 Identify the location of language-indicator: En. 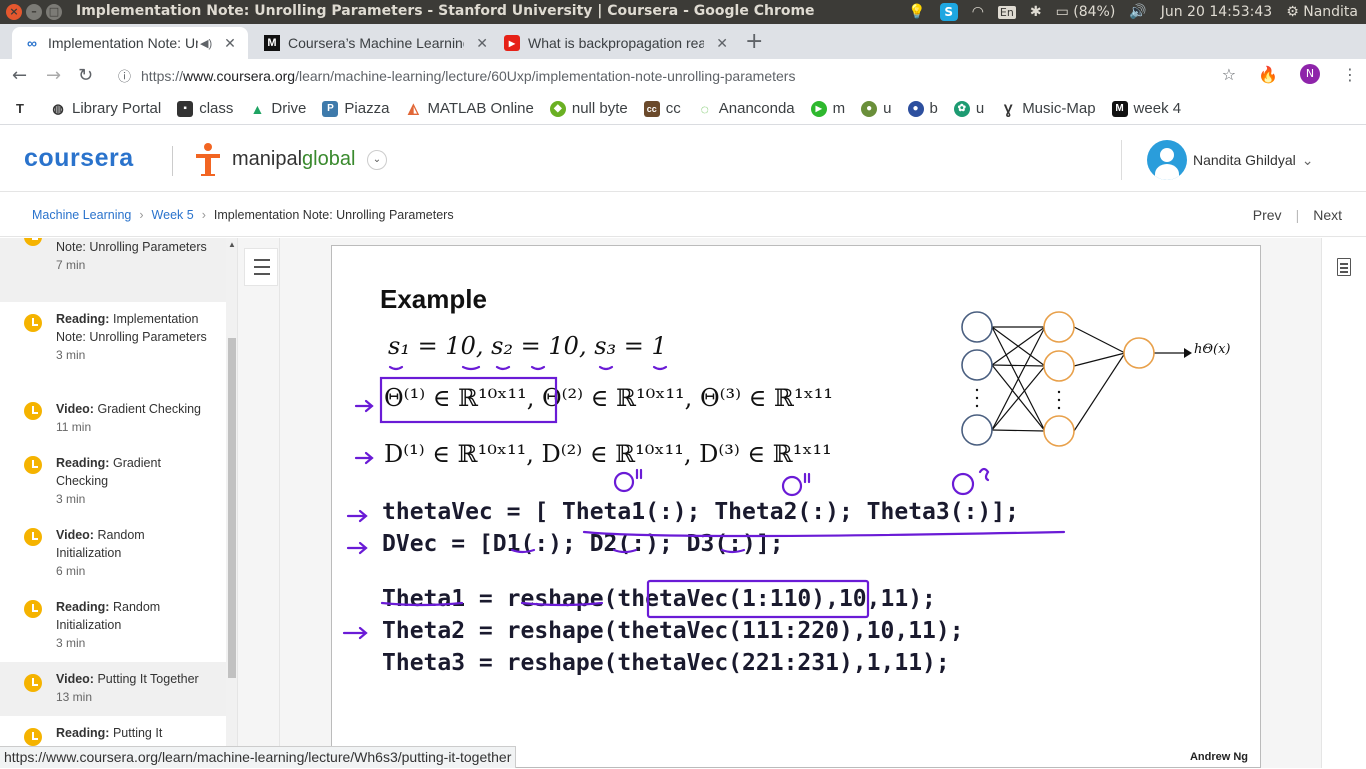
(1006, 12).